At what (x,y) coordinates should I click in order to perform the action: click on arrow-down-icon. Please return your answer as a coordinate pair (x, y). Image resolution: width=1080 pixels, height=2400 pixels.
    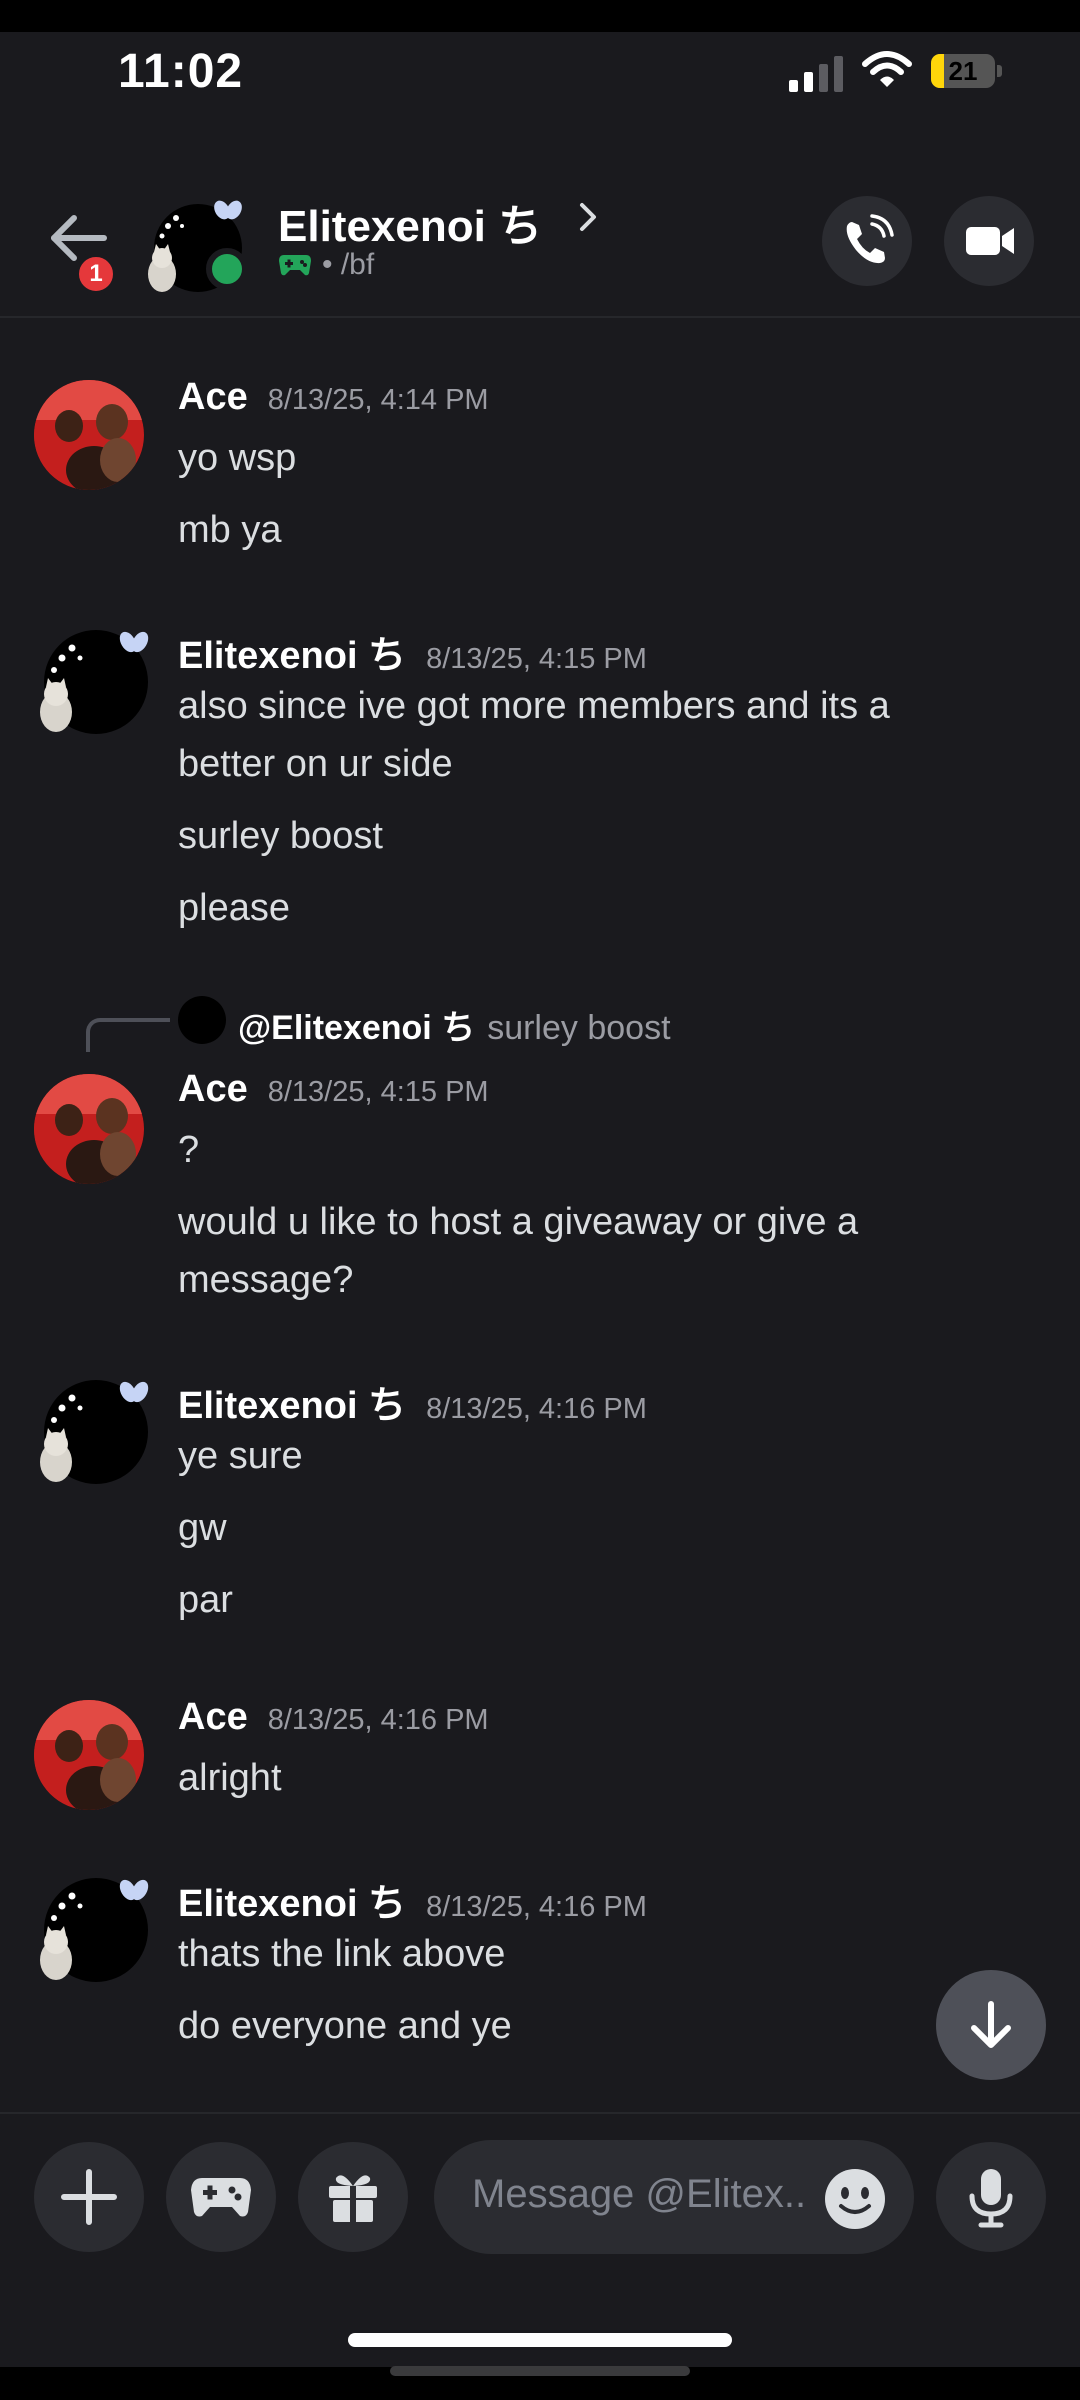
    Looking at the image, I should click on (991, 2024).